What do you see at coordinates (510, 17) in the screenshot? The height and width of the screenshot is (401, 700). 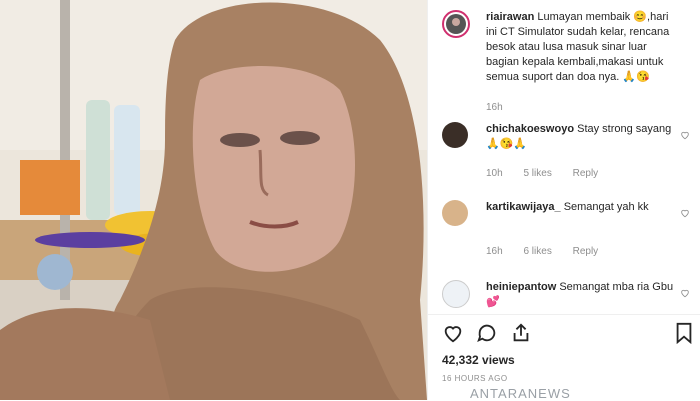 I see `author-username: riairawan` at bounding box center [510, 17].